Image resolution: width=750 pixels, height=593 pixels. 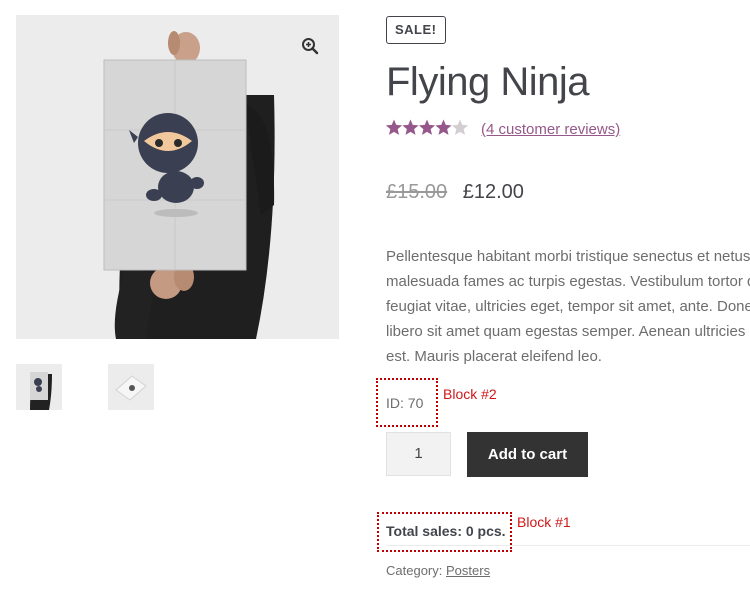 I want to click on product-category: Category: Posters, so click(x=438, y=570).